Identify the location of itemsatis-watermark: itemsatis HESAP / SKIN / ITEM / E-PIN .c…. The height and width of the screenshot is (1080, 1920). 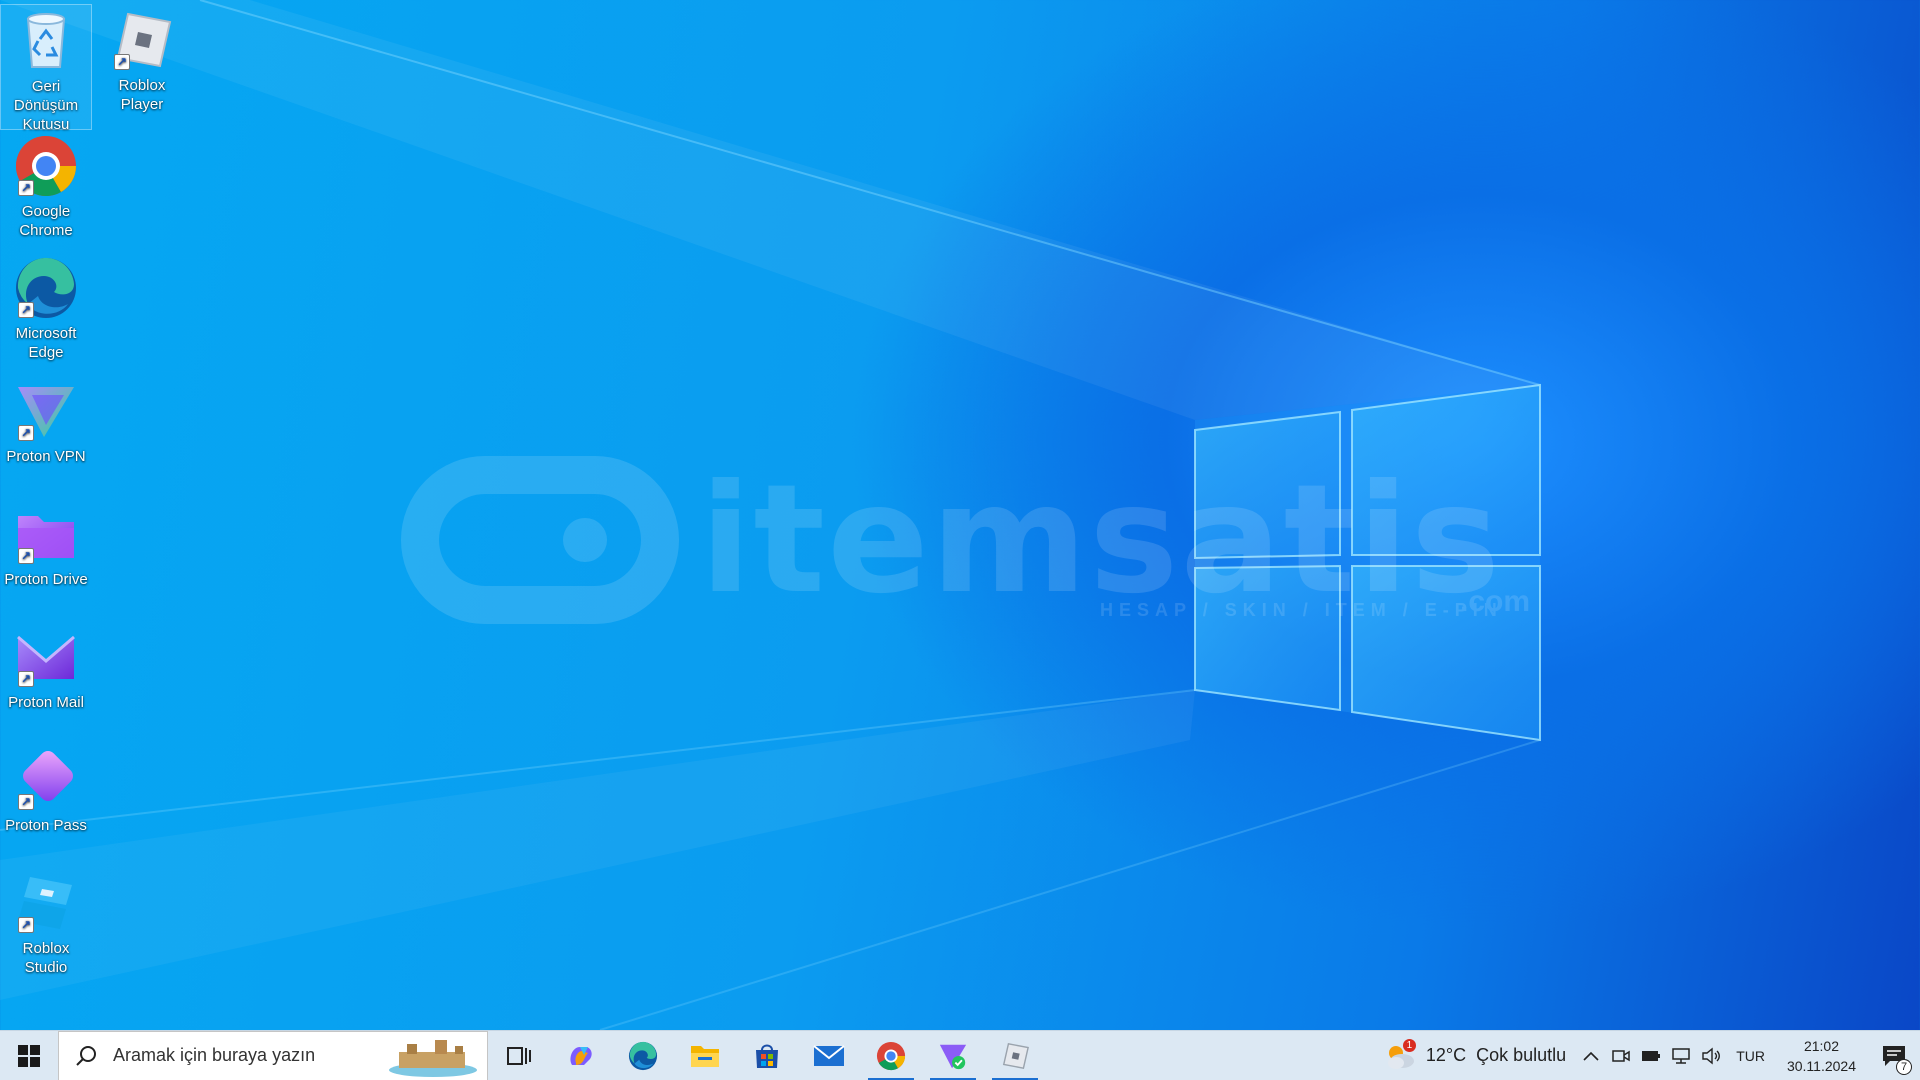
(965, 545).